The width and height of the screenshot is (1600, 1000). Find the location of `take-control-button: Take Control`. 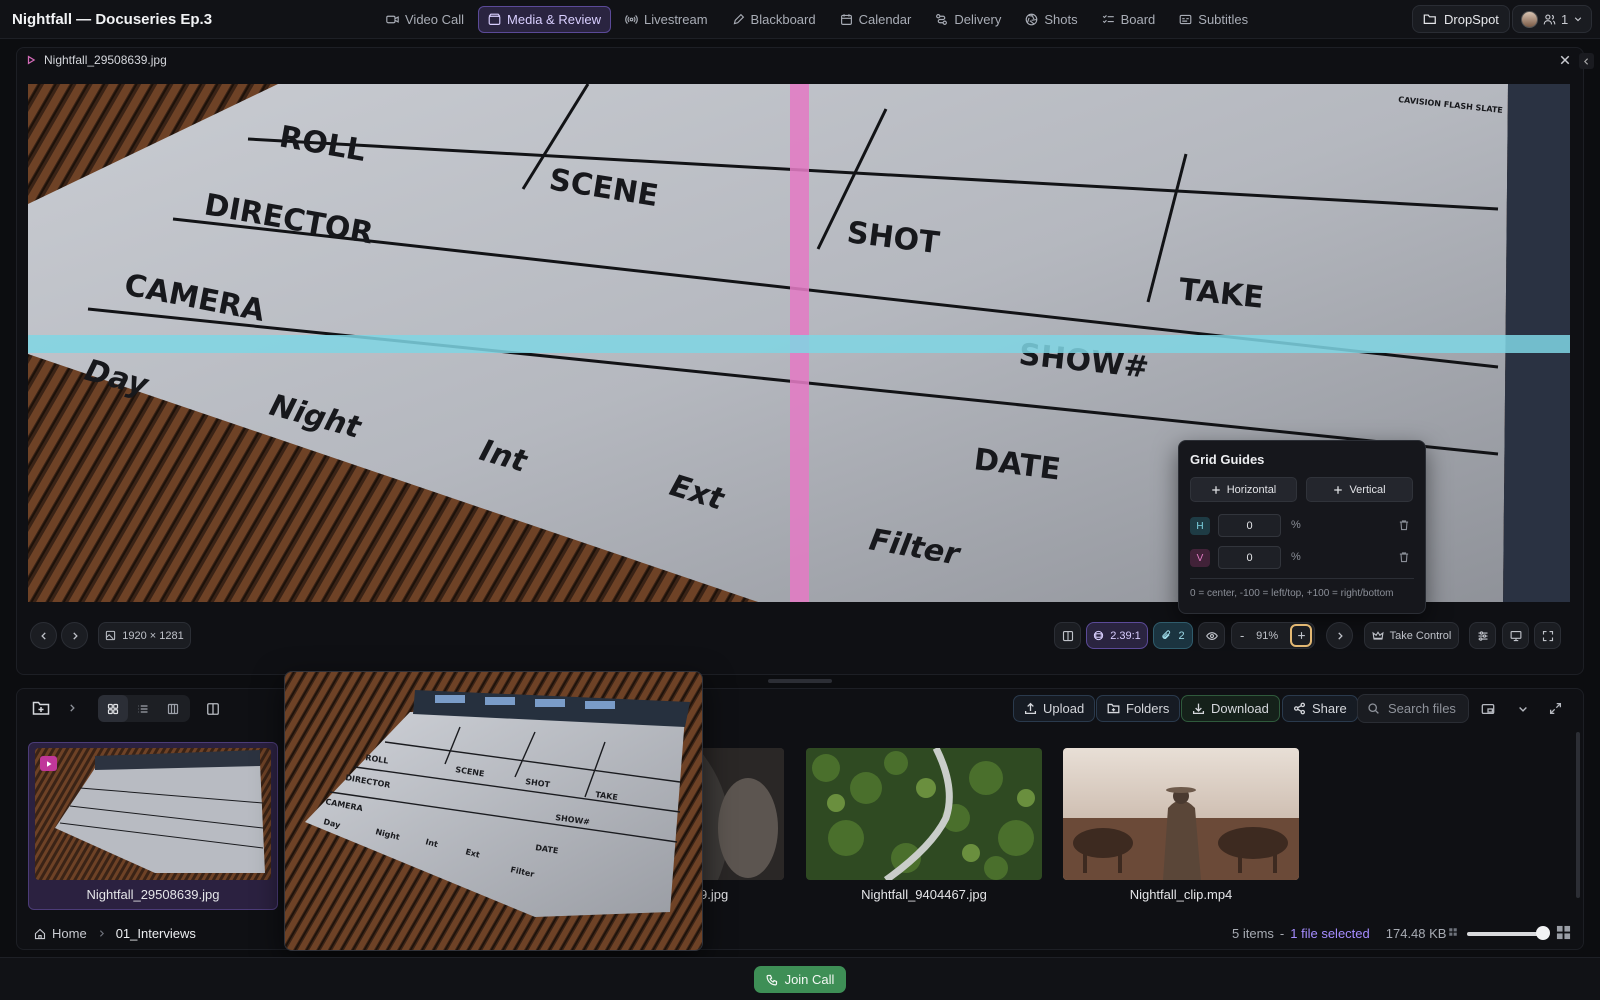

take-control-button: Take Control is located at coordinates (1411, 635).